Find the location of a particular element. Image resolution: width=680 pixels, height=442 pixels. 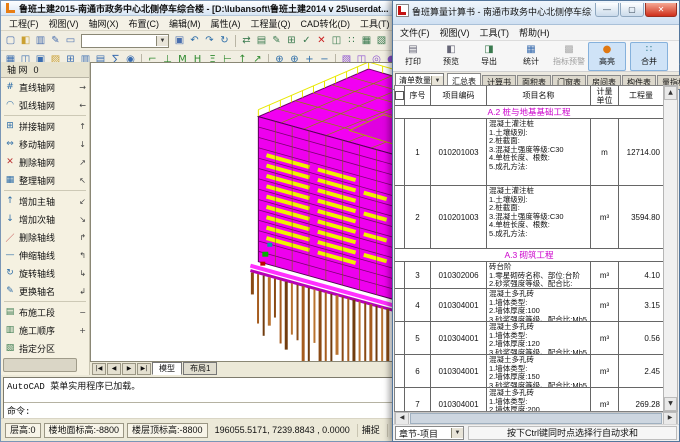

sequence-tool-icon: ▥ is located at coordinates (10, 330).